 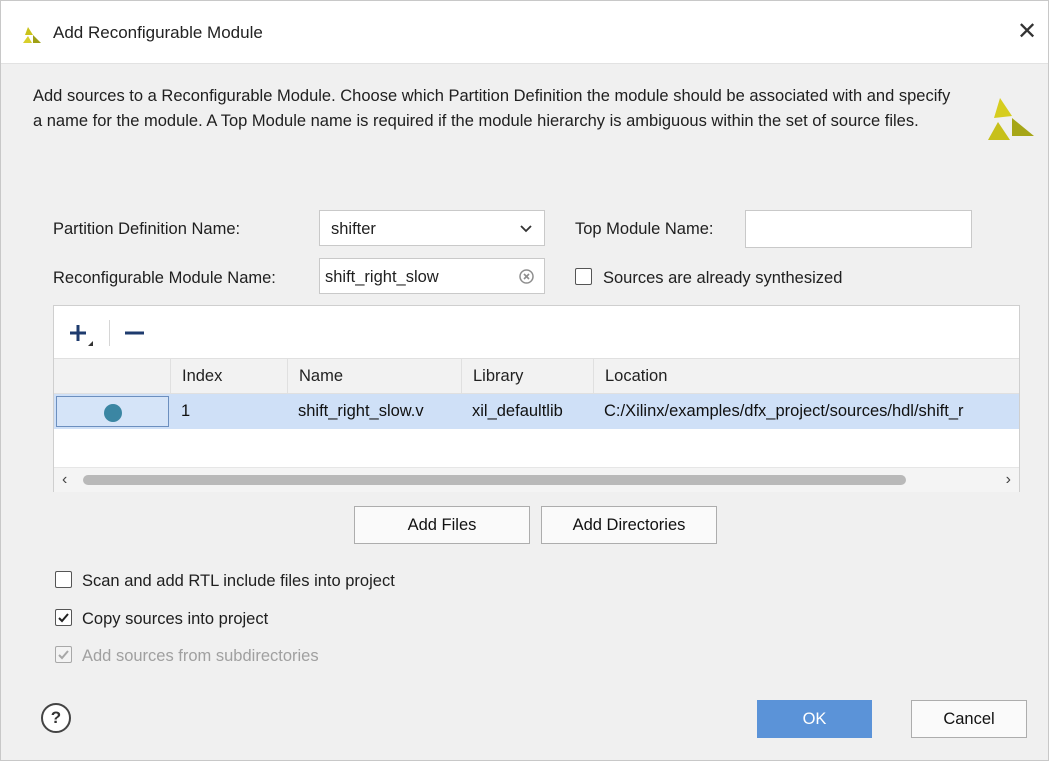 What do you see at coordinates (147, 229) in the screenshot?
I see `partition-definition-label: Partition Definition Name:` at bounding box center [147, 229].